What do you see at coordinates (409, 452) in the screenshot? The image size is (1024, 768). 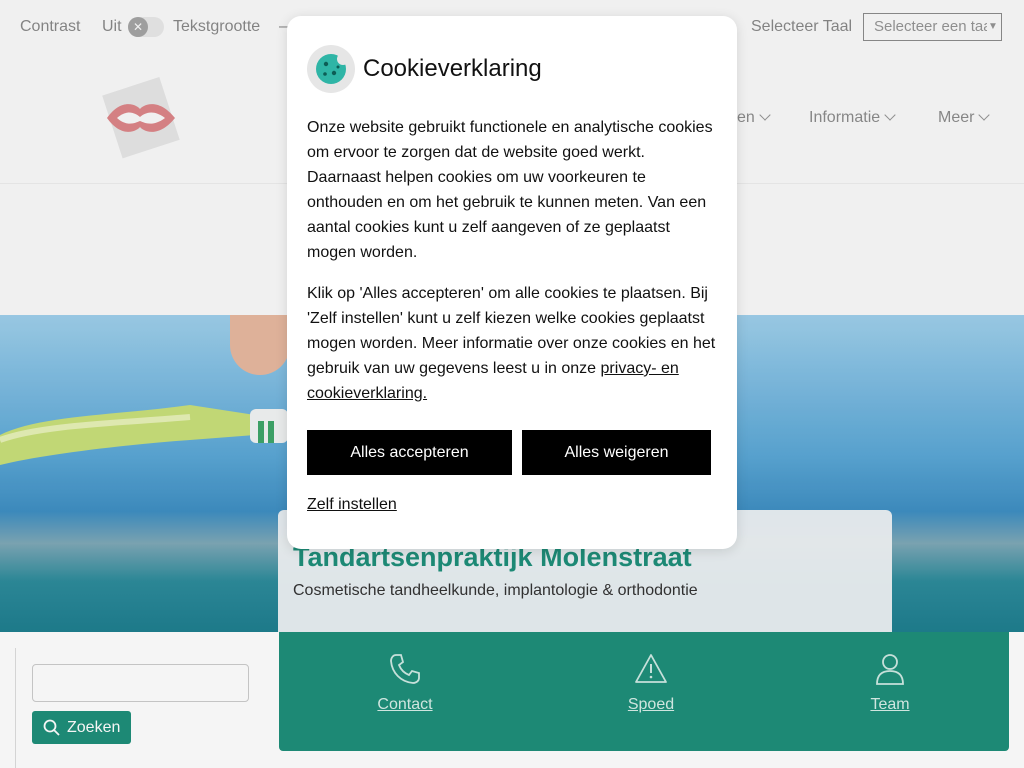 I see `accept-all-button: Alles accepteren` at bounding box center [409, 452].